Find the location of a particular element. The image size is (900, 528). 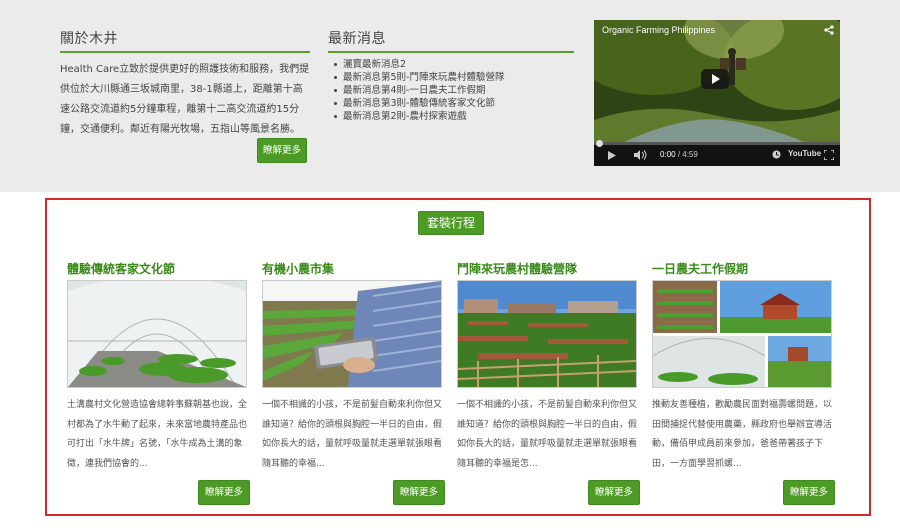

video-time: 0:00 / 4:59 is located at coordinates (679, 154).